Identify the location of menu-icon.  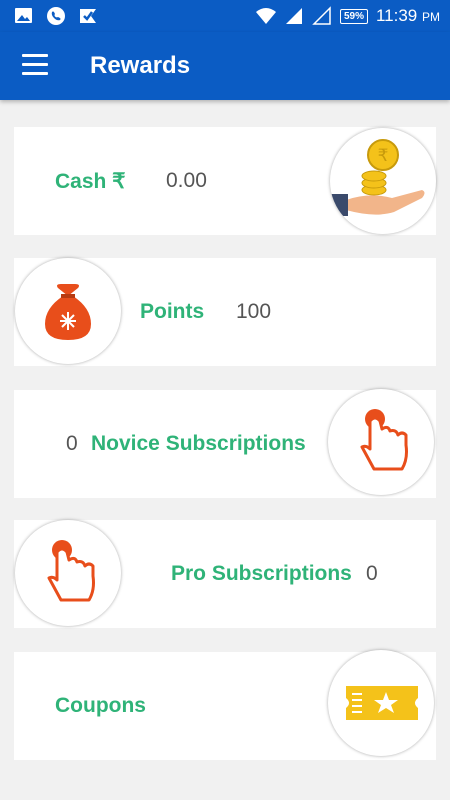
(35, 65).